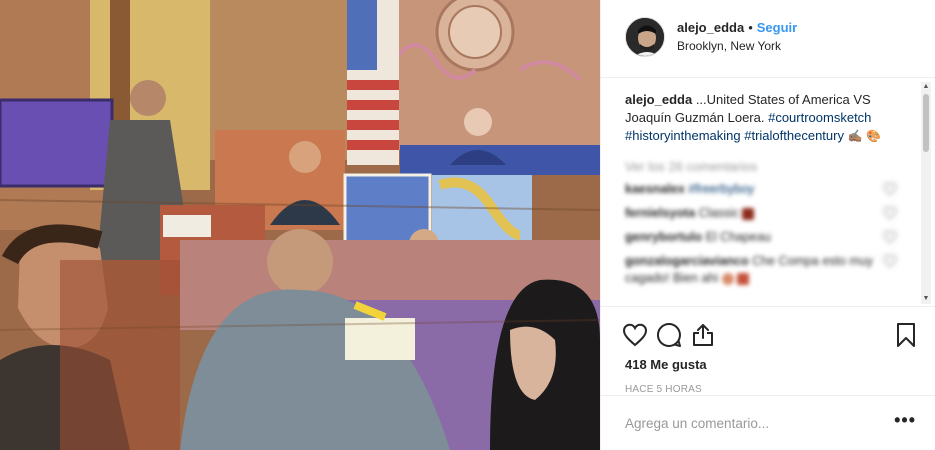 This screenshot has height=450, width=935. What do you see at coordinates (669, 334) in the screenshot?
I see `comment-bubble-icon` at bounding box center [669, 334].